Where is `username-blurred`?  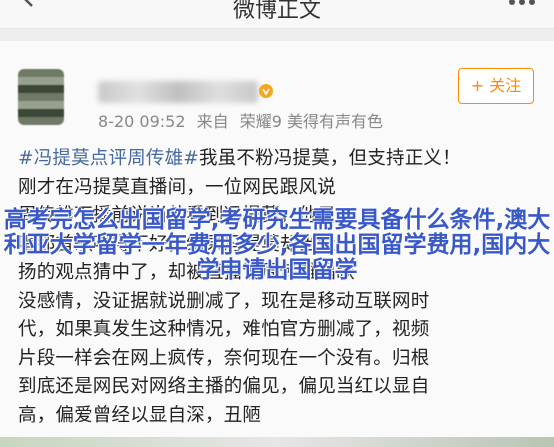
username-blurred is located at coordinates (178, 92).